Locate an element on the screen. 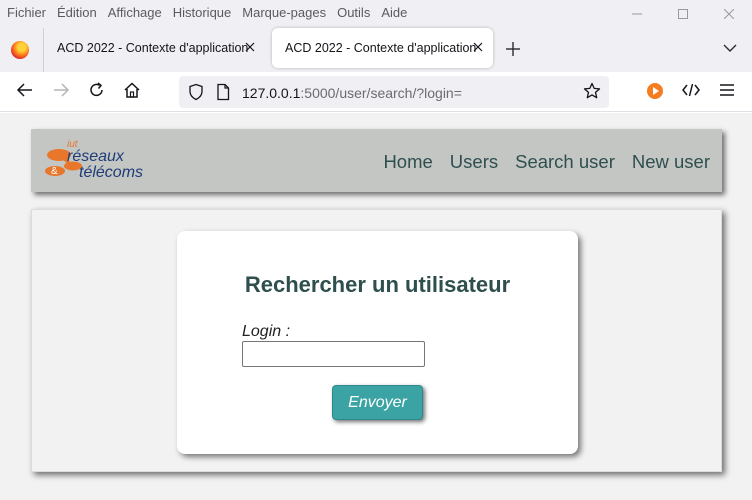  forward-button is located at coordinates (61, 92).